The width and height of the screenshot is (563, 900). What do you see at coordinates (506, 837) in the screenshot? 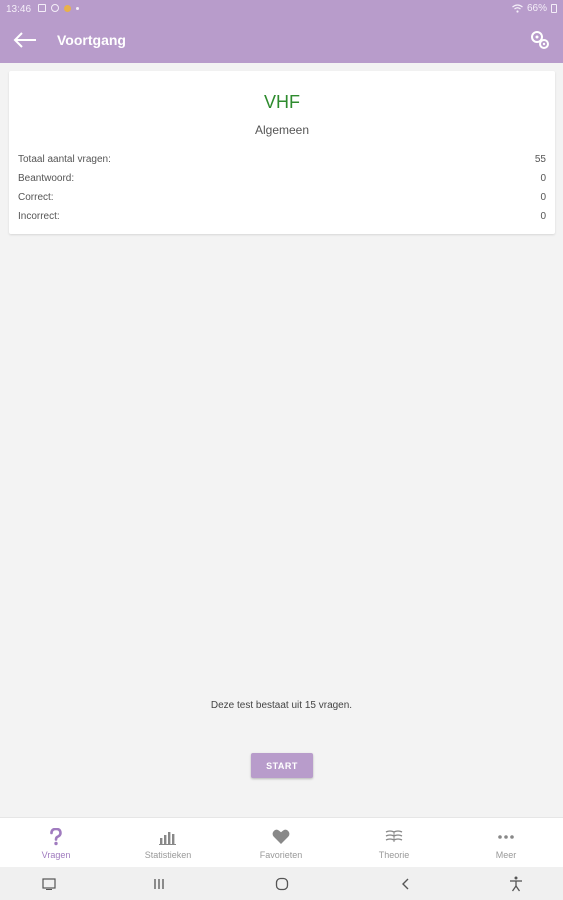
I see `more-icon` at bounding box center [506, 837].